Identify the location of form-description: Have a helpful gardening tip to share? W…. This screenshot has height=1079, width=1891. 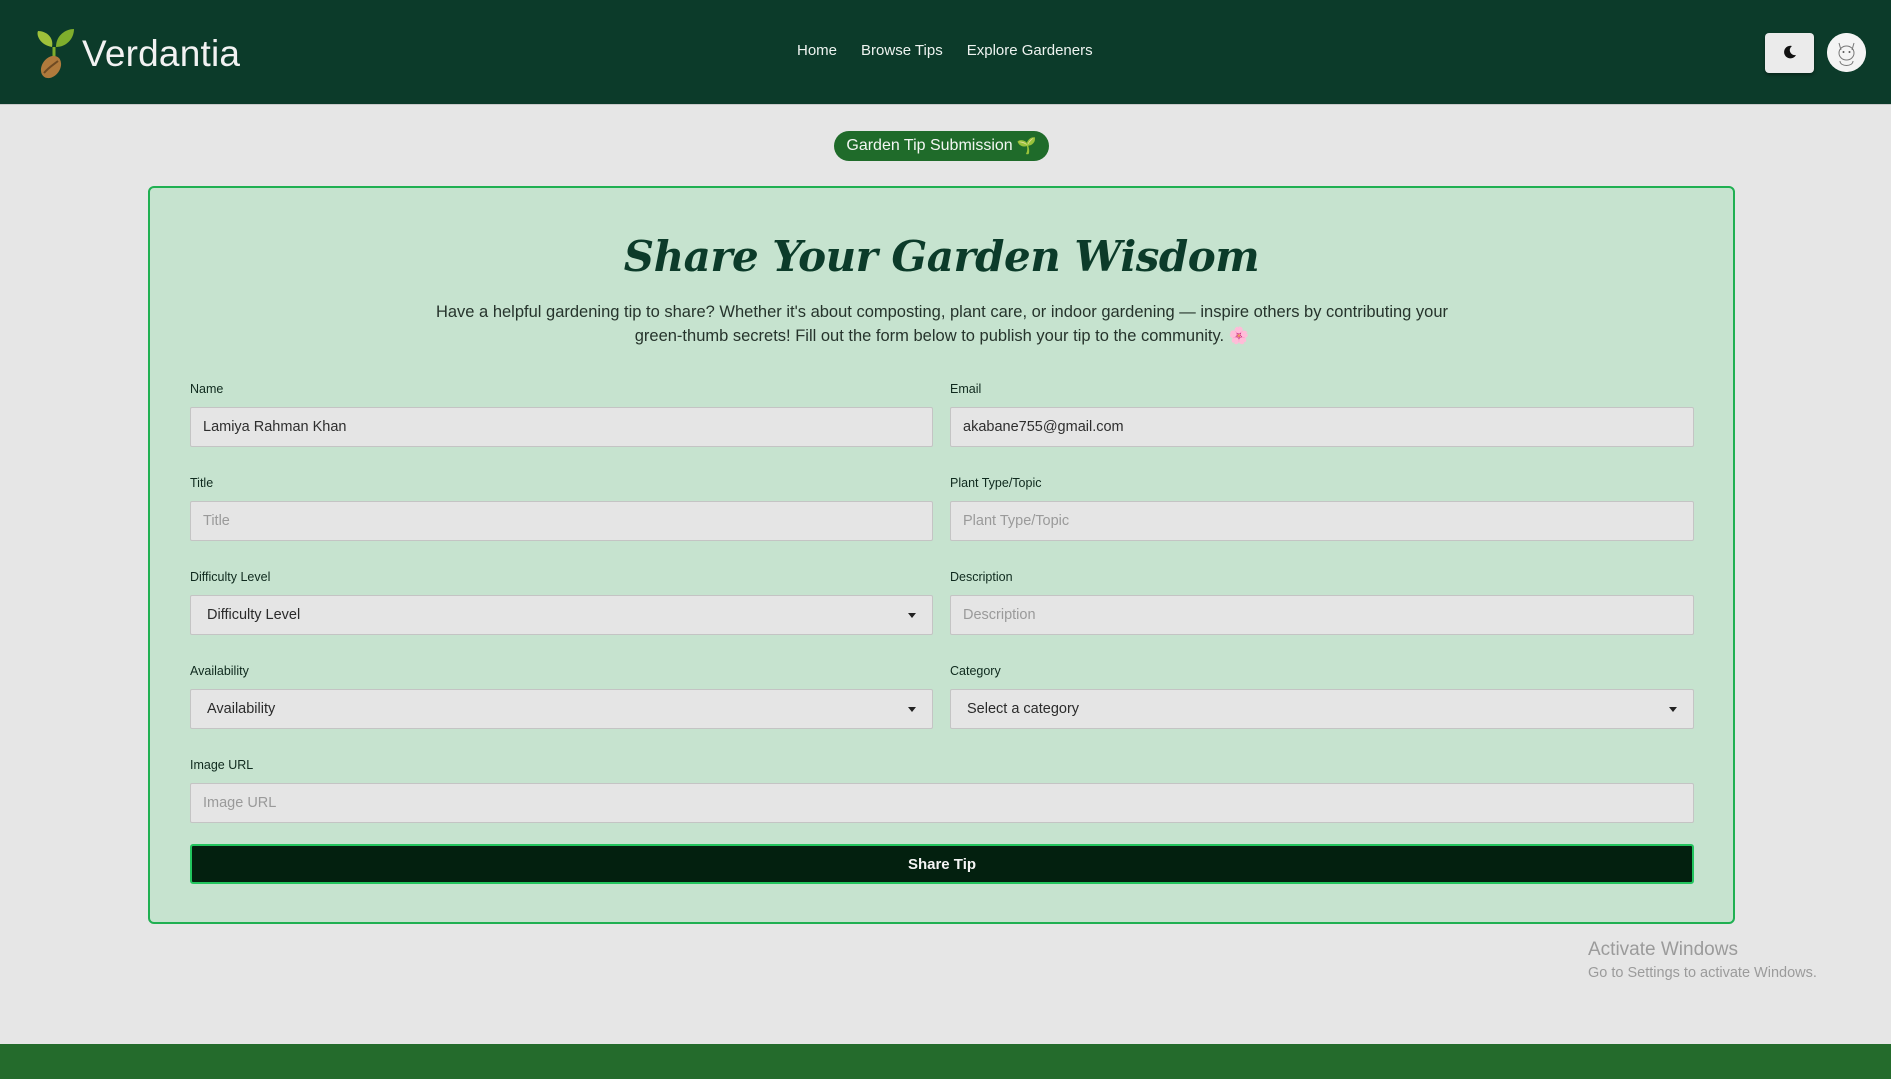
(942, 324).